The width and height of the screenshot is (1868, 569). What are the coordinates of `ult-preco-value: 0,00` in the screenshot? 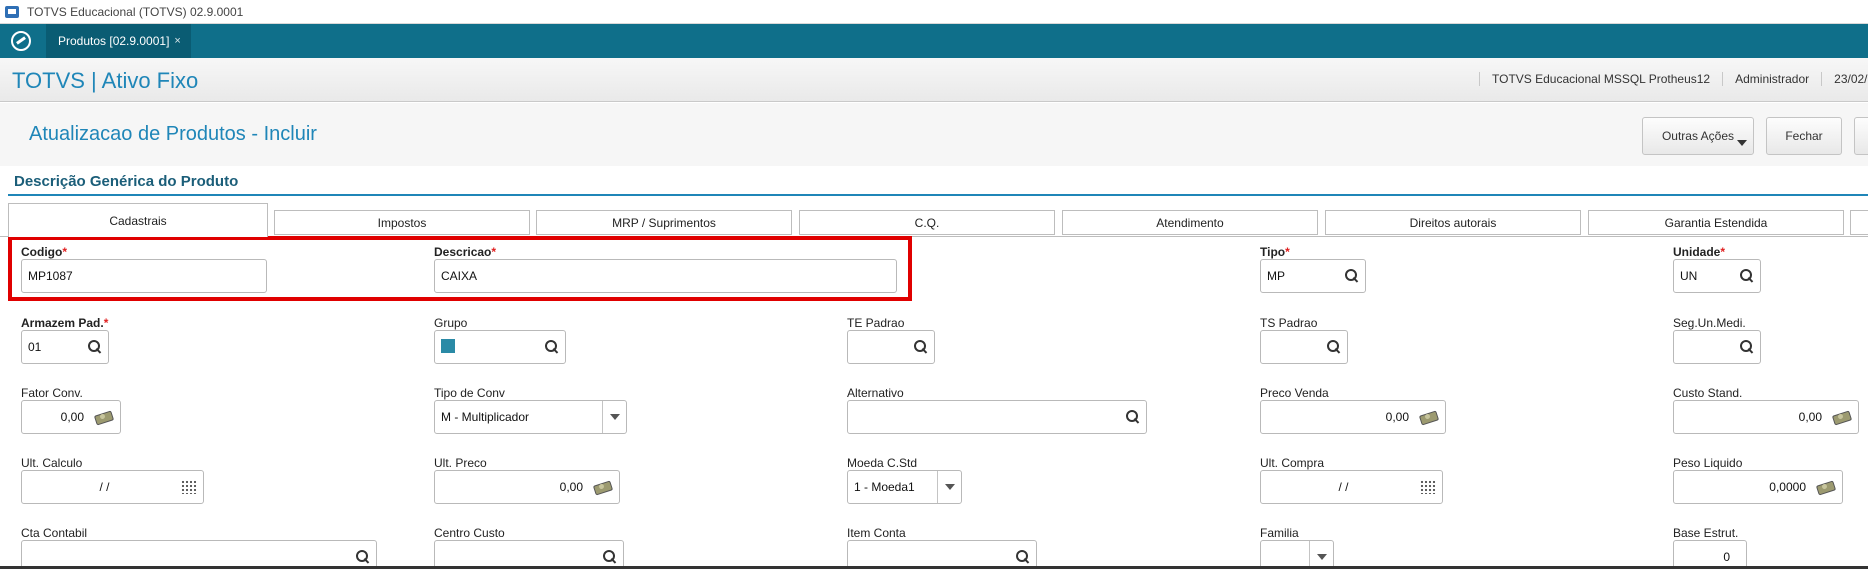 It's located at (571, 487).